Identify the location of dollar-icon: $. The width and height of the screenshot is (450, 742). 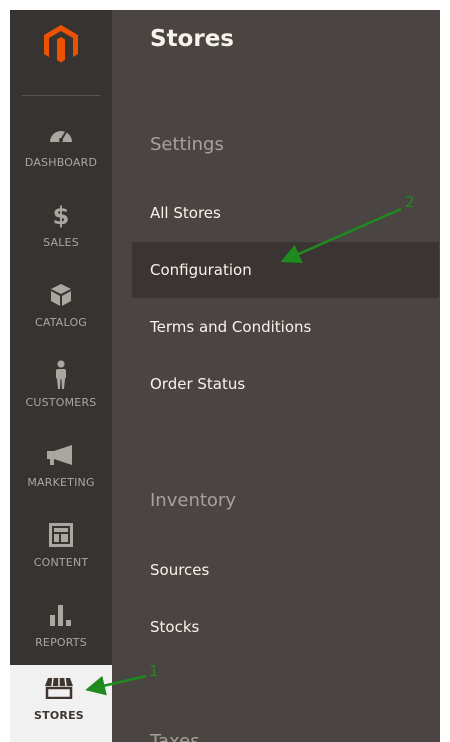
(61, 215).